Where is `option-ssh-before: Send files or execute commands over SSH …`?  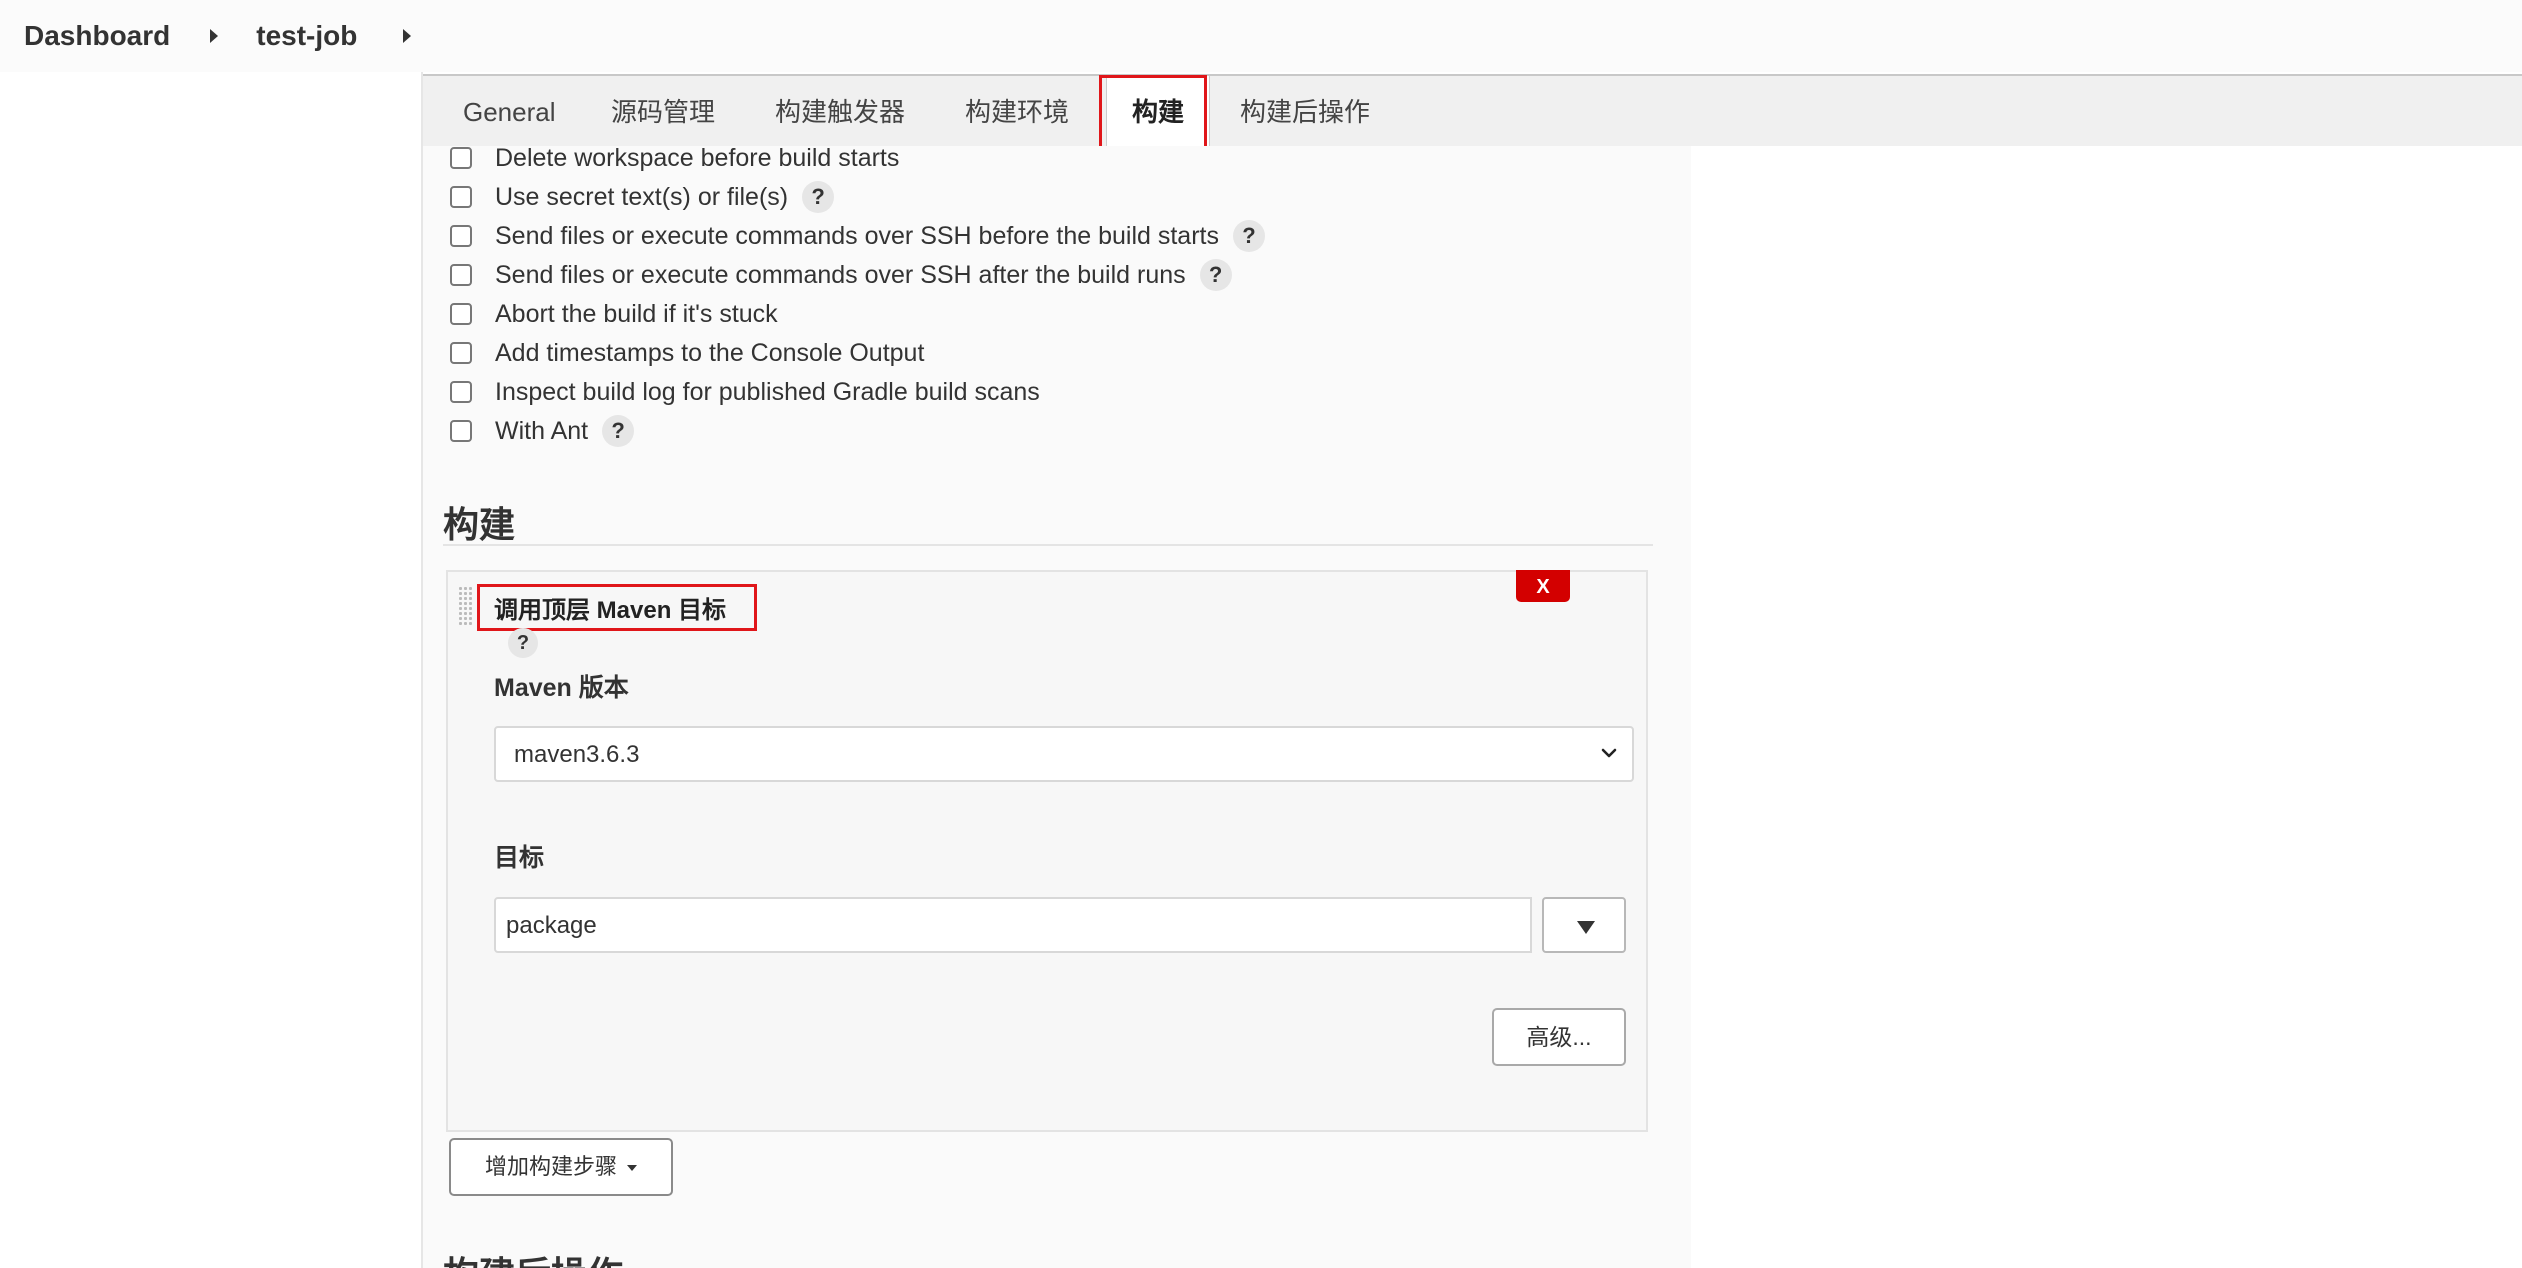
option-ssh-before: Send files or execute commands over SSH … is located at coordinates (857, 236).